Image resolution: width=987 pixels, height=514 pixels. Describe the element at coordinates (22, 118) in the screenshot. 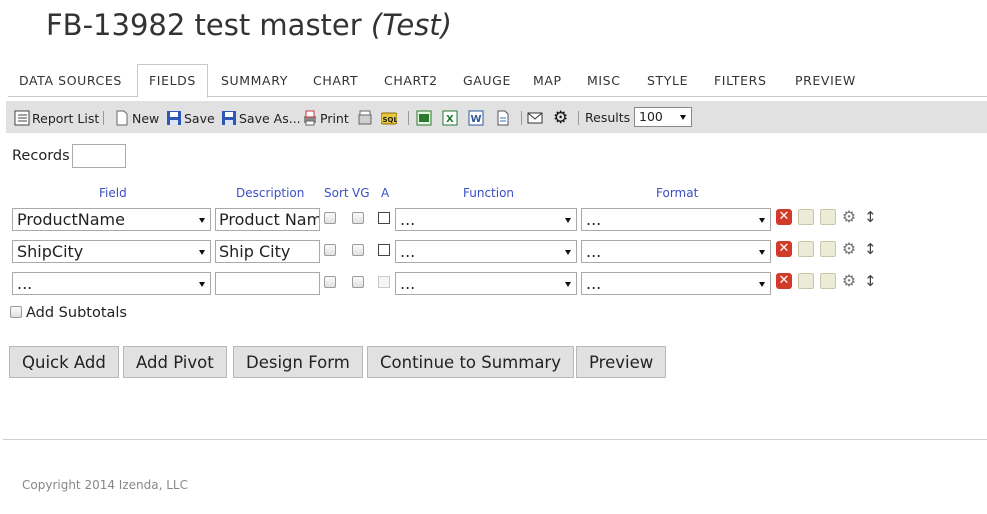

I see `report-list-icon` at that location.